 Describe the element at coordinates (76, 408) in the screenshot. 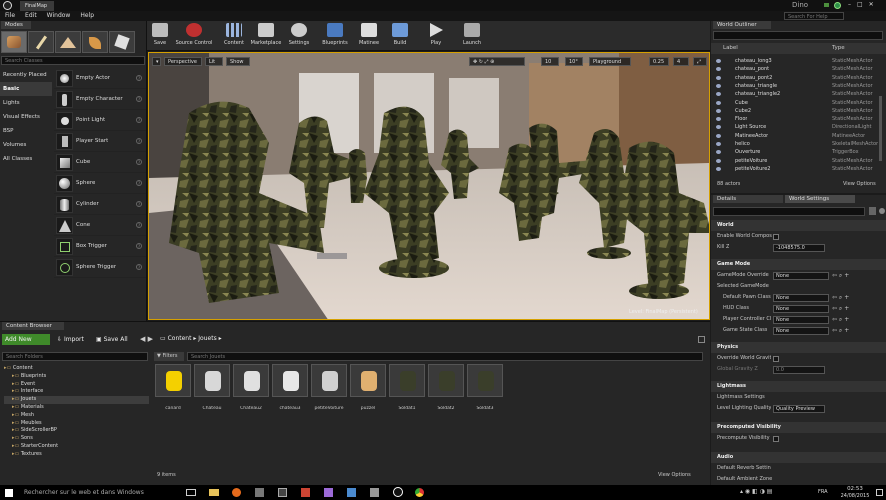

I see `folder-item: ▸▭ Materials` at that location.